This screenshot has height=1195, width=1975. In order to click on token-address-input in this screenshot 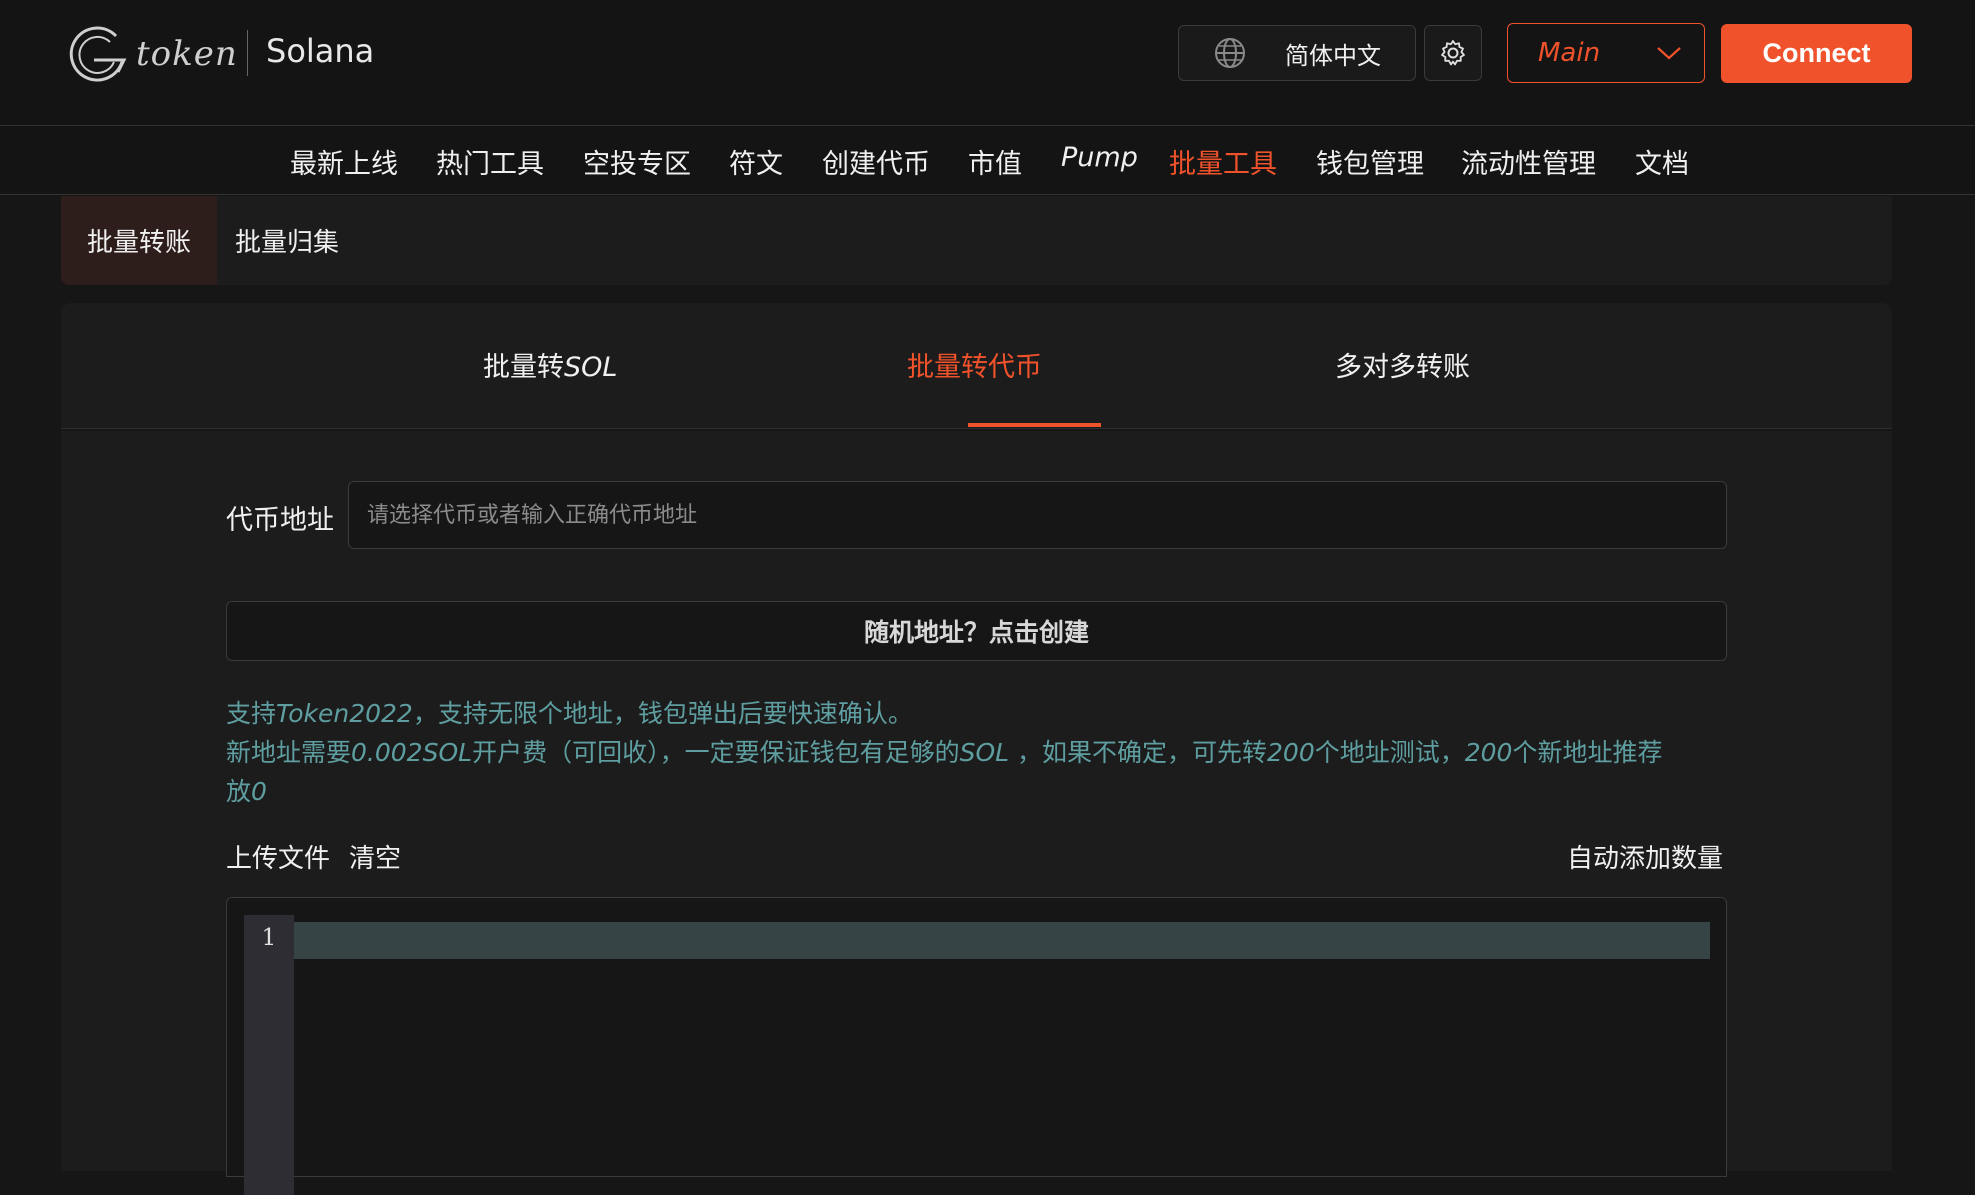, I will do `click(1037, 515)`.